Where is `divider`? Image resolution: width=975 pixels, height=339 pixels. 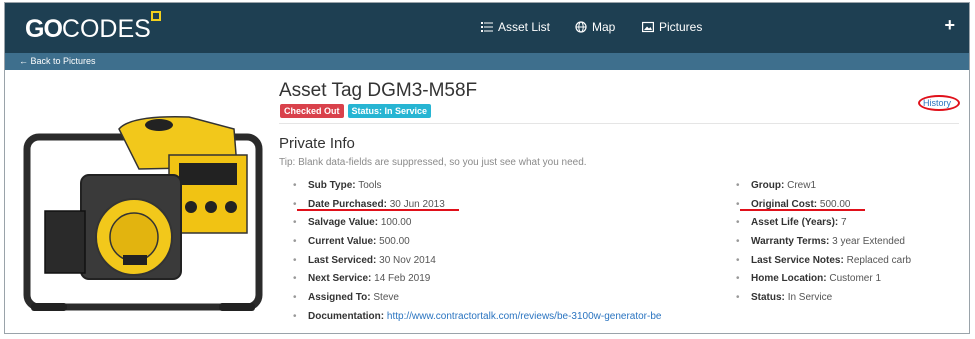
divider is located at coordinates (619, 123).